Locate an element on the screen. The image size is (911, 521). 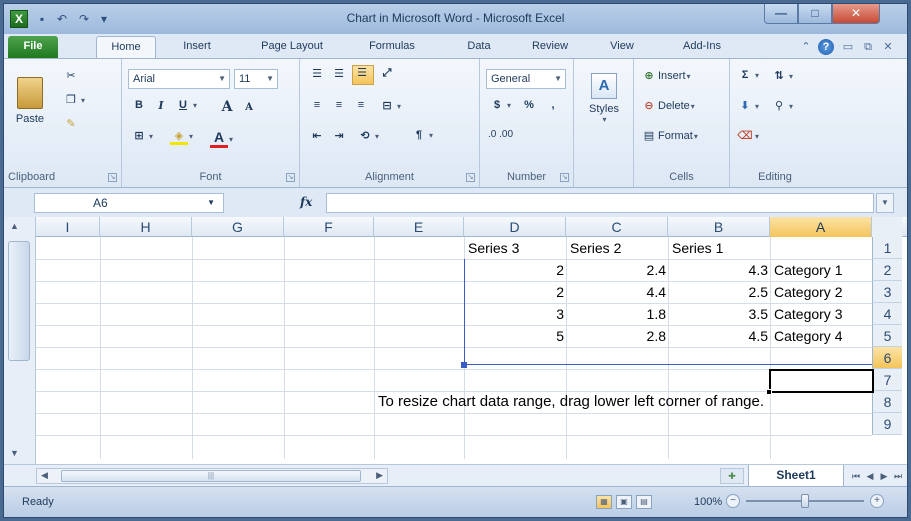
italic-button: I is located at coordinates (161, 105).